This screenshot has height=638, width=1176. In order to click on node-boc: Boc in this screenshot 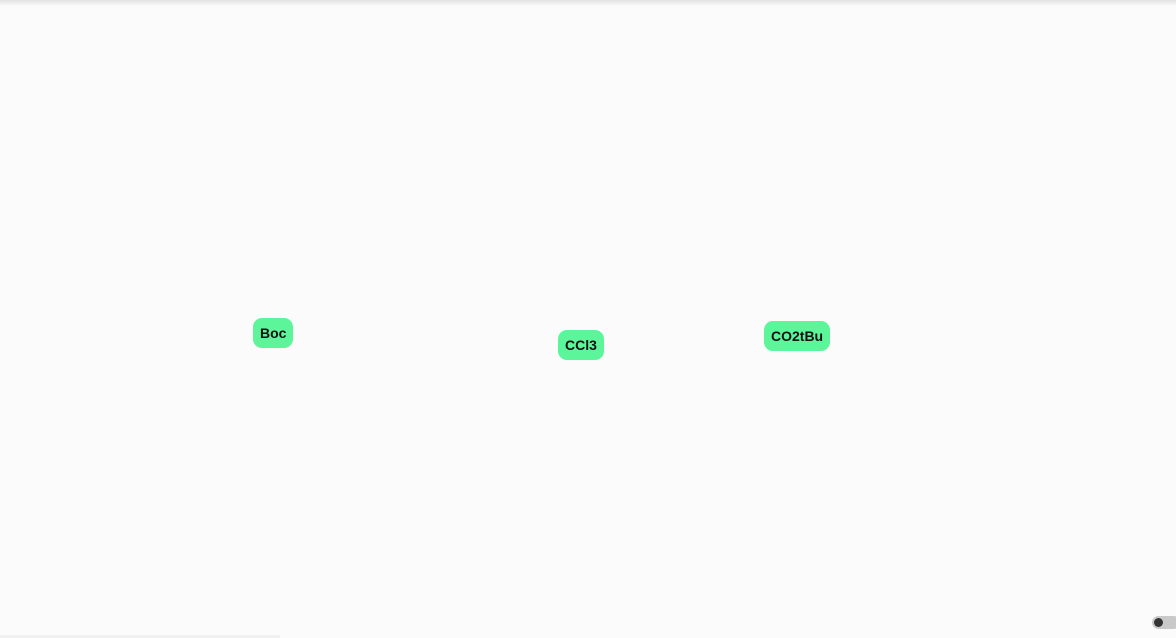, I will do `click(273, 333)`.